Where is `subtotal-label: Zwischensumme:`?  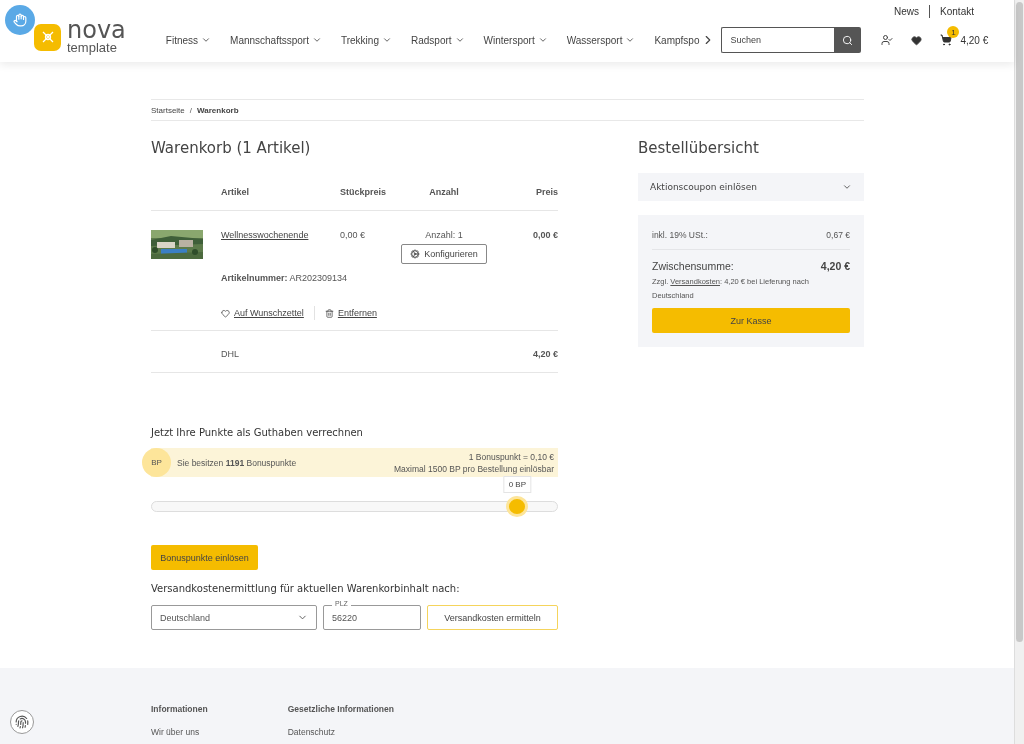 subtotal-label: Zwischensumme: is located at coordinates (693, 266).